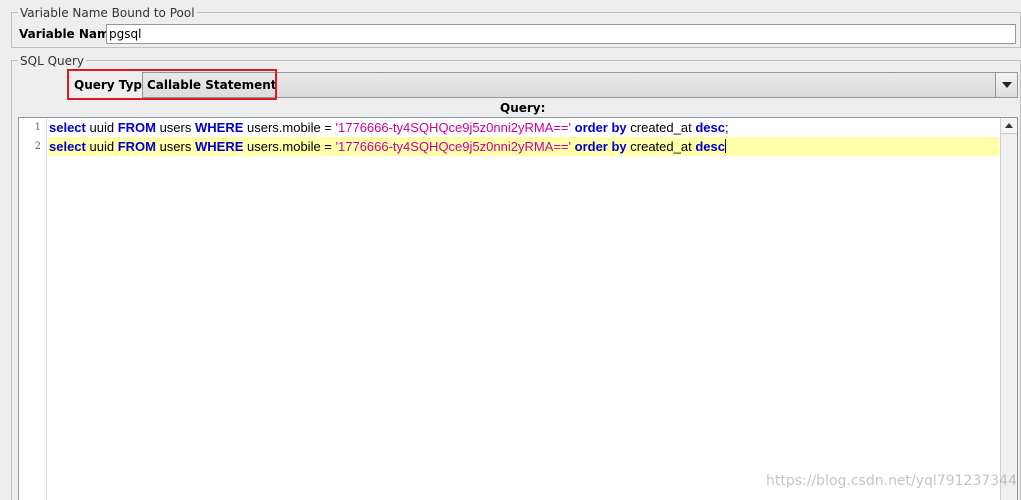  What do you see at coordinates (523, 108) in the screenshot?
I see `query-label: Query:` at bounding box center [523, 108].